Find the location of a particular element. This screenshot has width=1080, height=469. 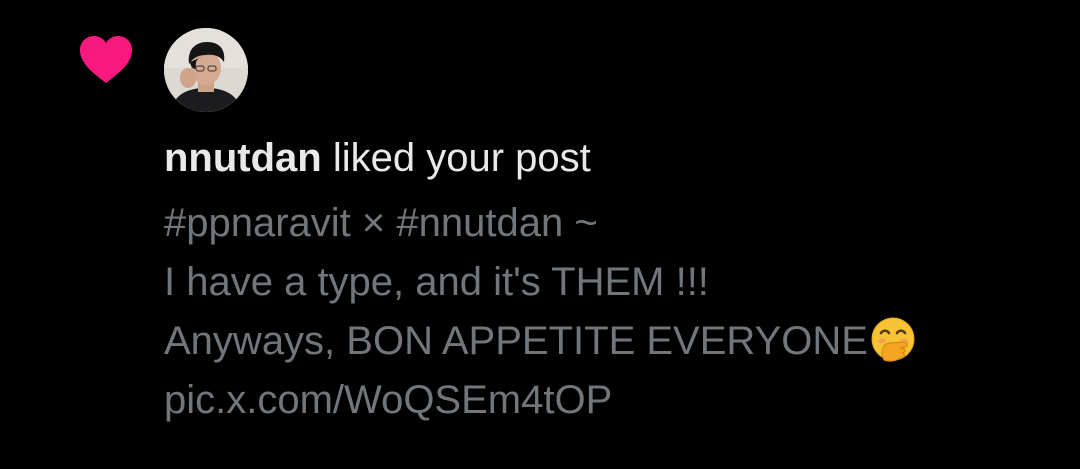

post-line-3-text: Anyways, BON APPETITE EVERYONE is located at coordinates (516, 341).